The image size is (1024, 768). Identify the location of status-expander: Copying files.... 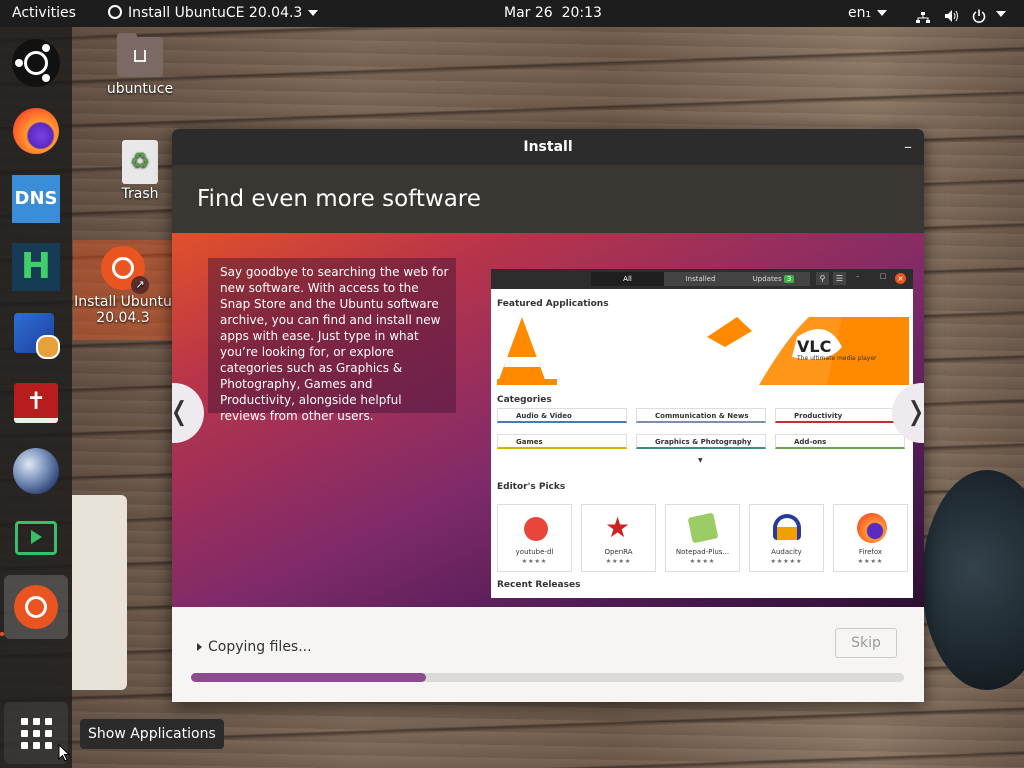
(254, 647).